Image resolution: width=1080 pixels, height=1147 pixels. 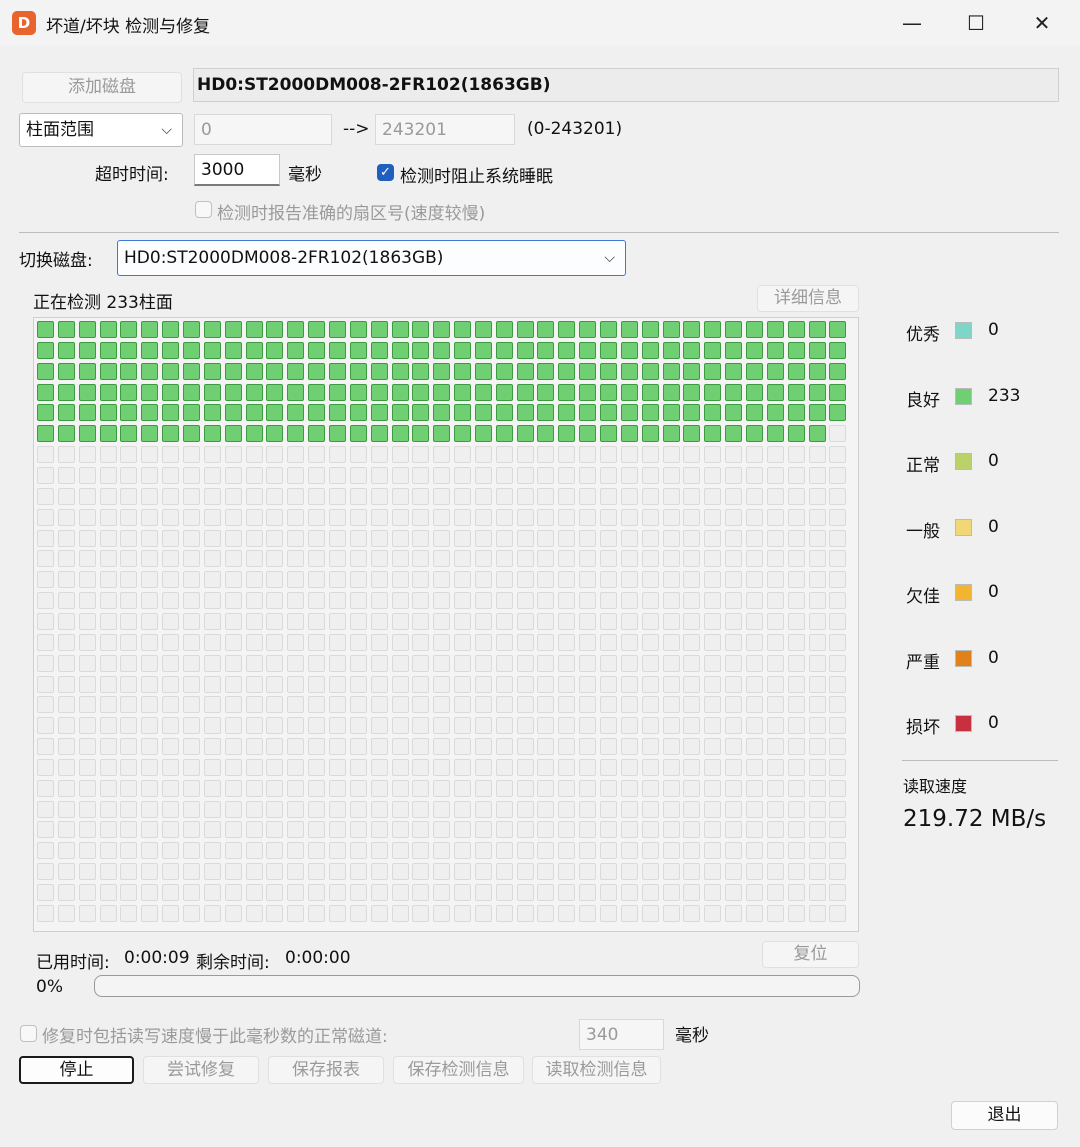 I want to click on exit-button: 退出, so click(x=1004, y=1115).